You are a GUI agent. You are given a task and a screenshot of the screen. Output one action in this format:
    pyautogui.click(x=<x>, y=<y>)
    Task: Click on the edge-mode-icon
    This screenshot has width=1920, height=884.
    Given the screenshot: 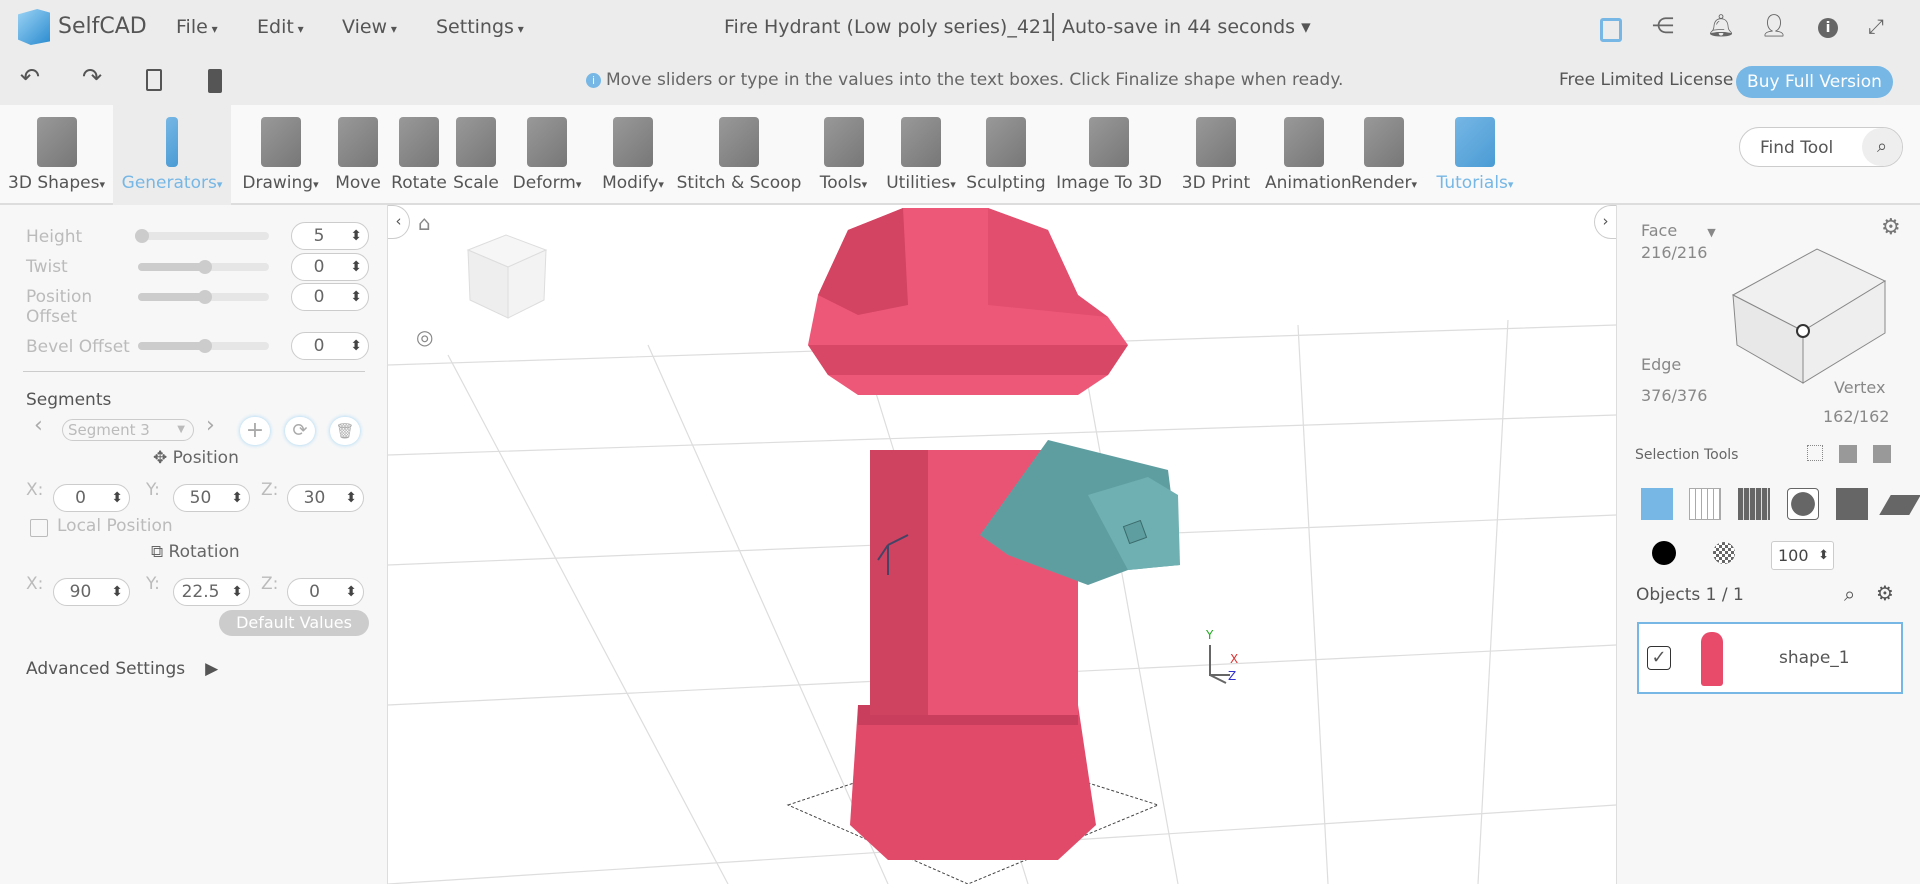 What is the action you would take?
    pyautogui.click(x=1852, y=504)
    